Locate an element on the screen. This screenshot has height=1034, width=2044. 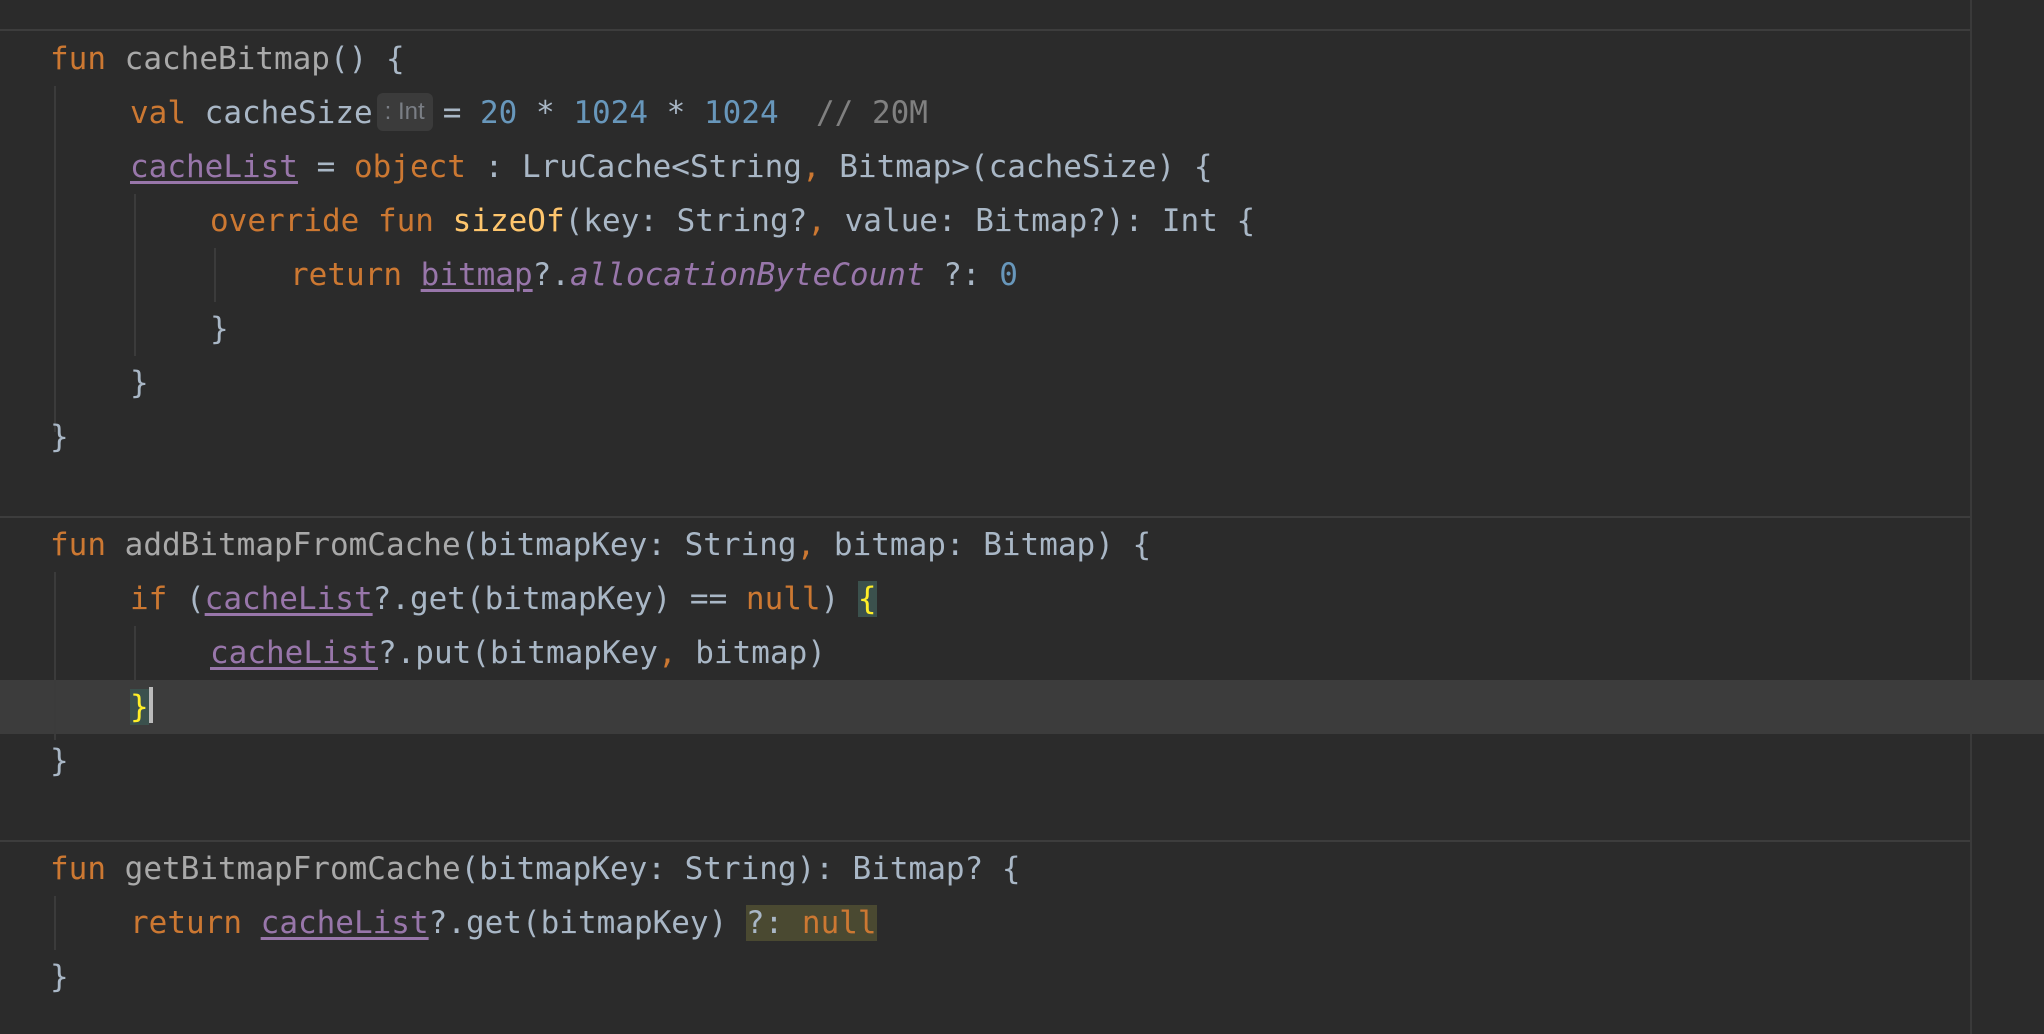
keyword: val is located at coordinates (158, 113).